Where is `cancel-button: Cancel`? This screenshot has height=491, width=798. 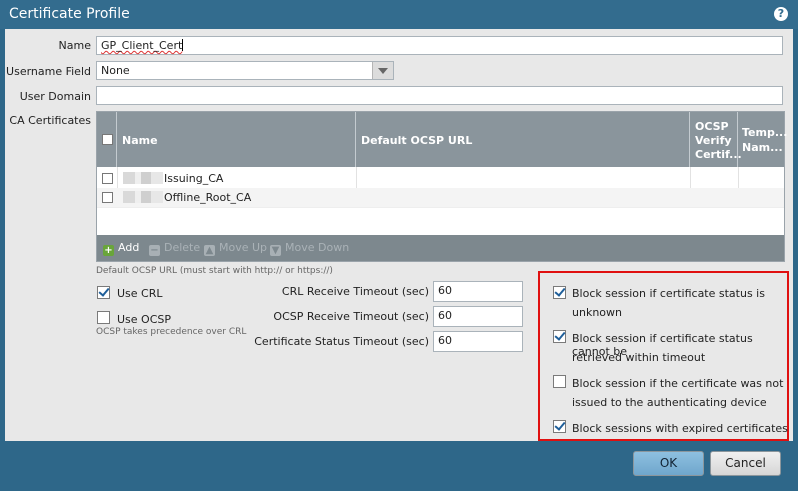
cancel-button: Cancel is located at coordinates (745, 463).